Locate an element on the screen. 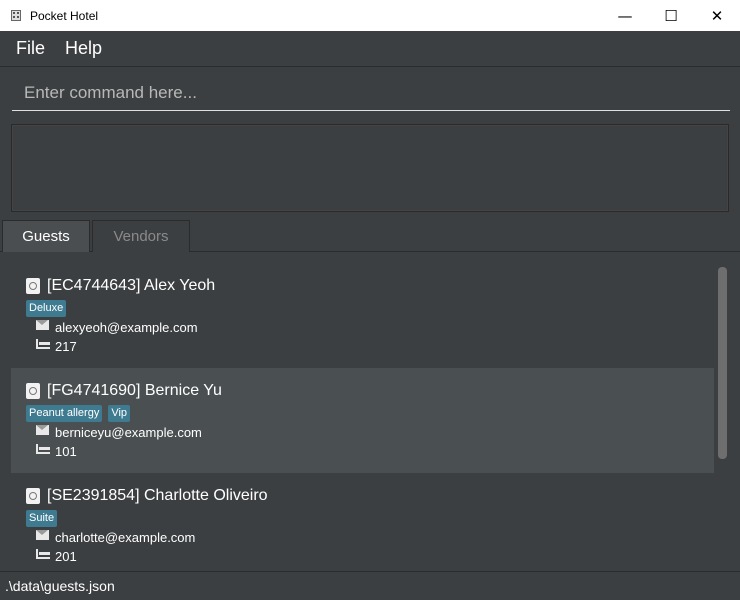 The height and width of the screenshot is (600, 740). guest-title-row: [SE2391854] Charlotte Oliveiro is located at coordinates (147, 496).